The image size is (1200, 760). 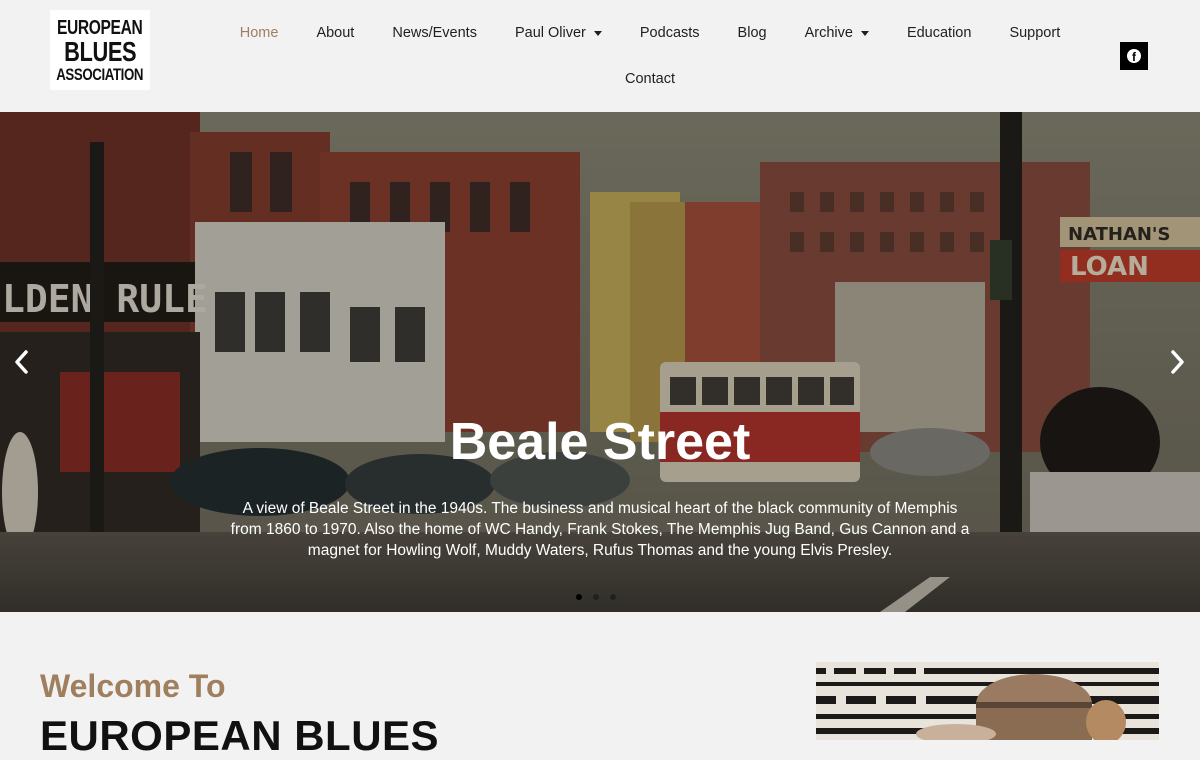 I want to click on nav-item-about: About, so click(x=335, y=33).